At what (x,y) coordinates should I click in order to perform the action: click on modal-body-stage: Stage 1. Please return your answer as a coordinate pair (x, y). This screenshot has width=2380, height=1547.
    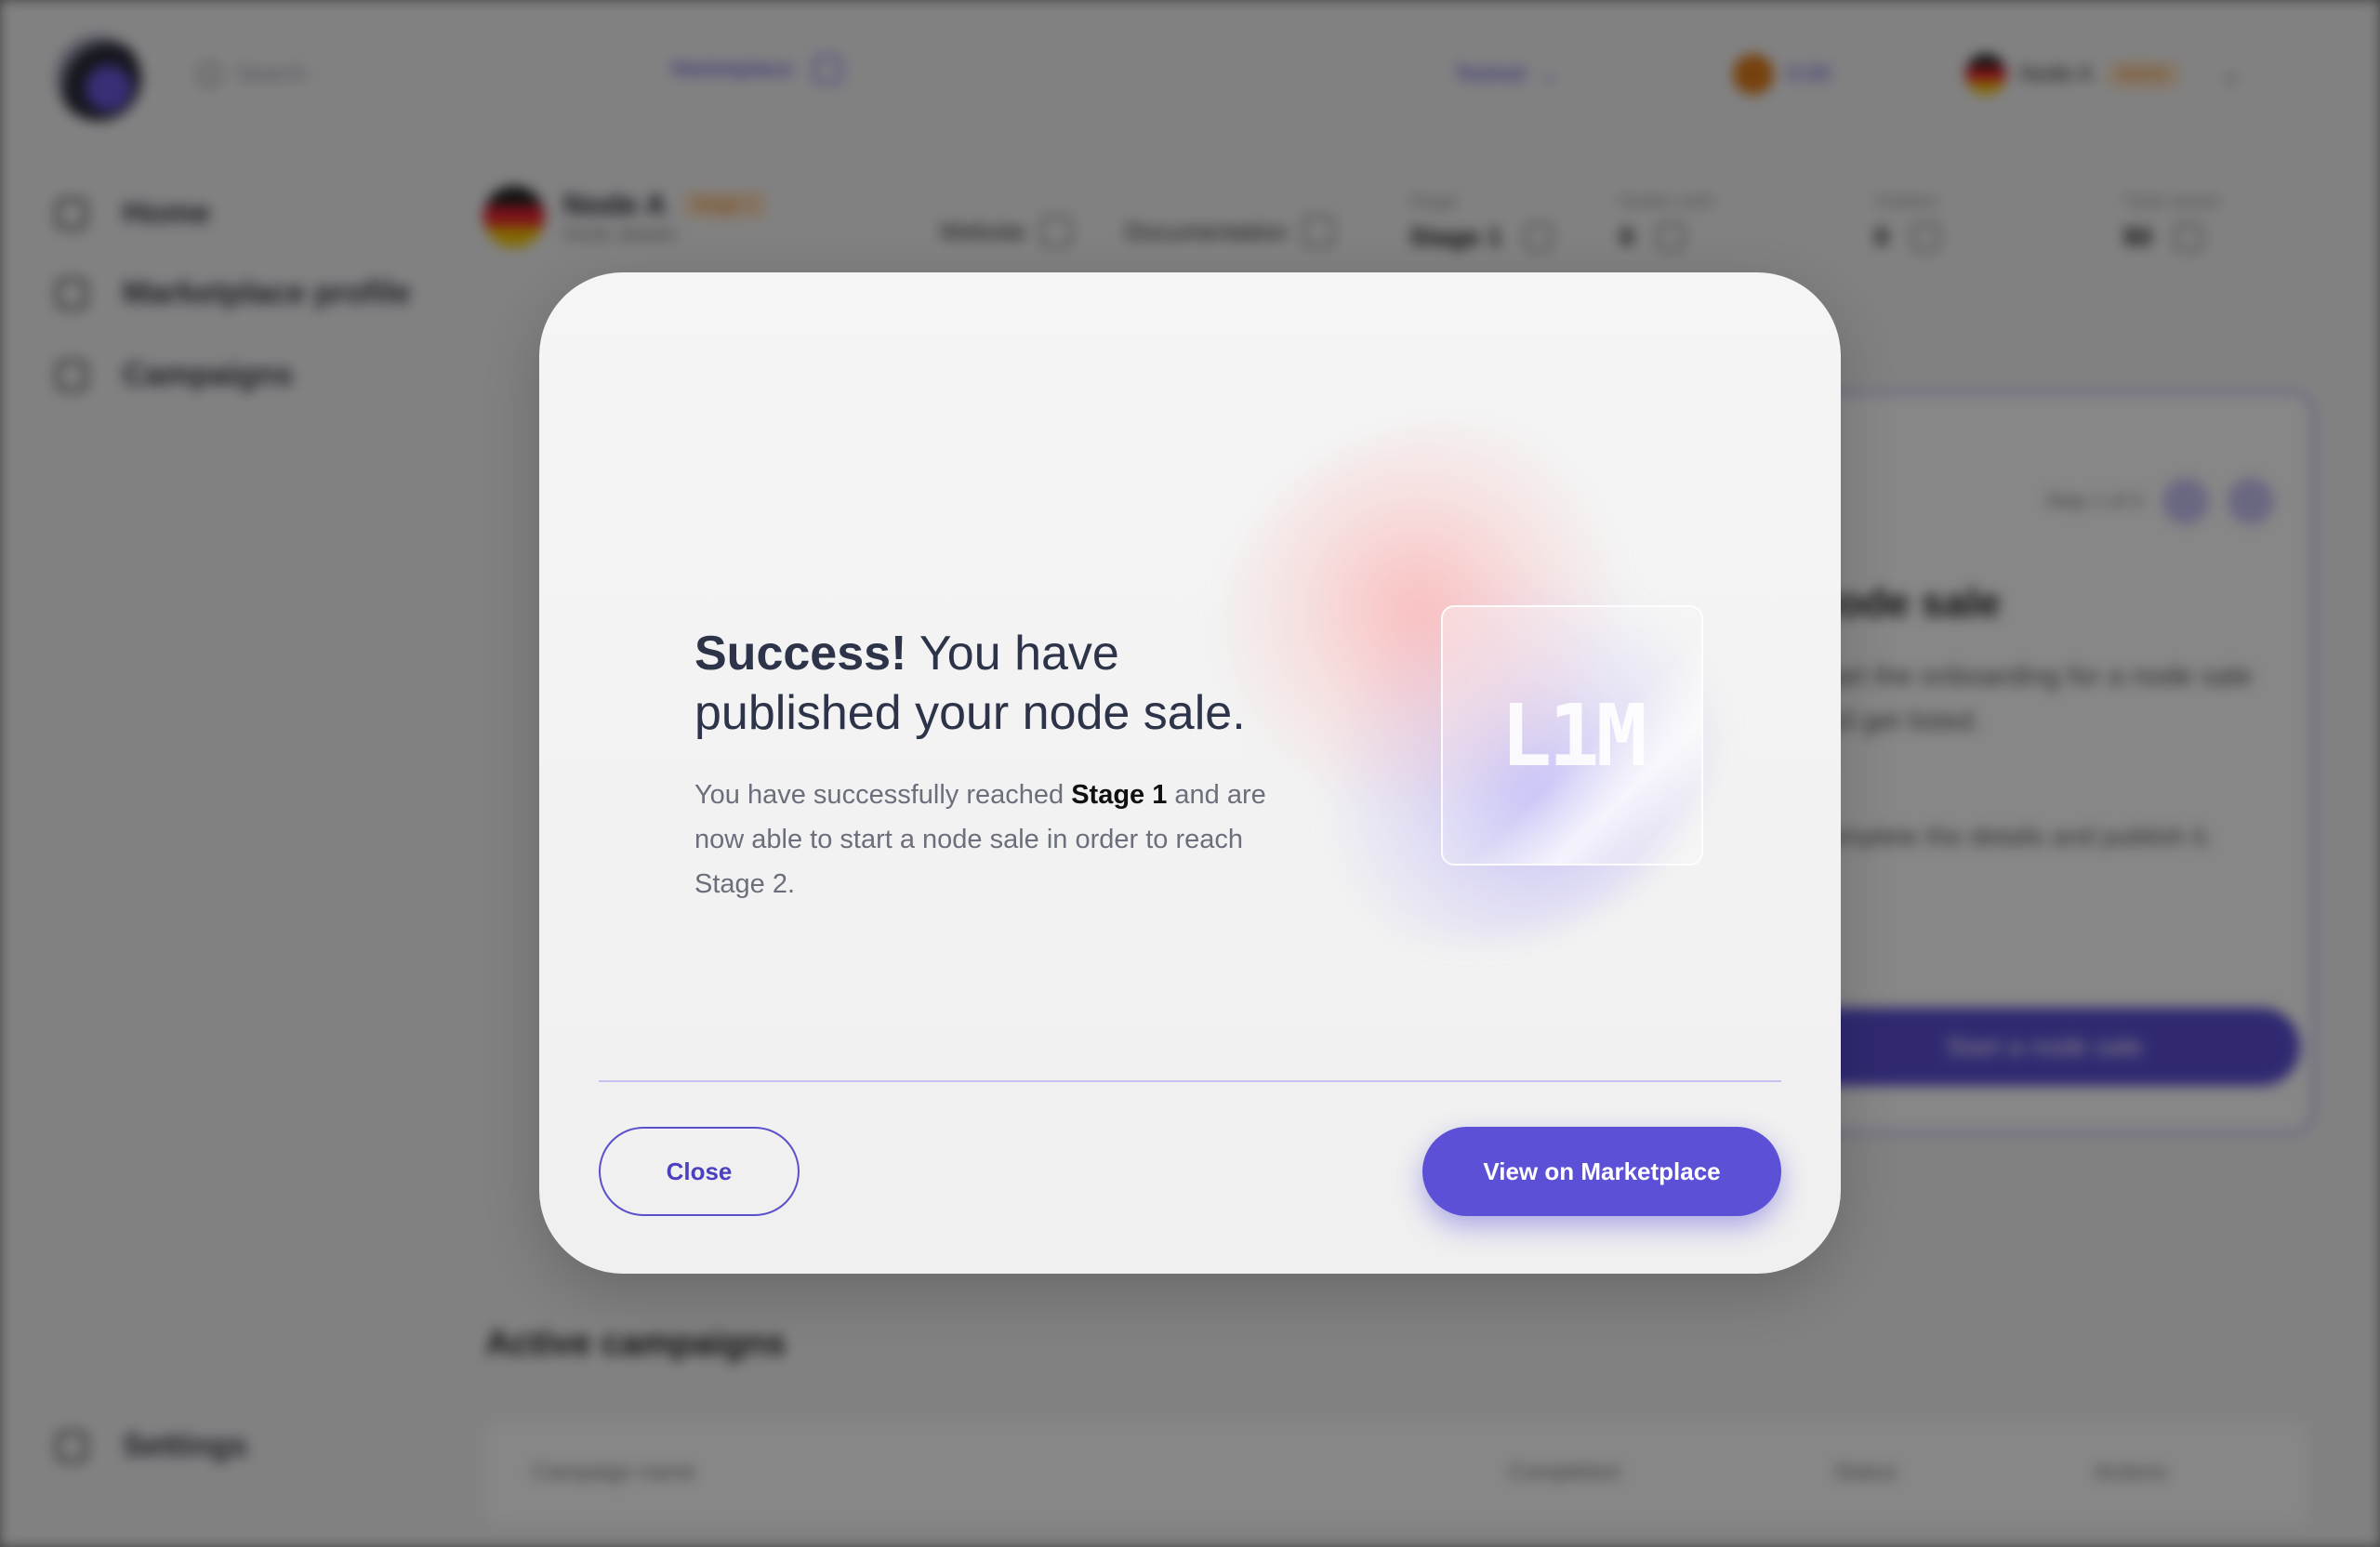
    Looking at the image, I should click on (1119, 795).